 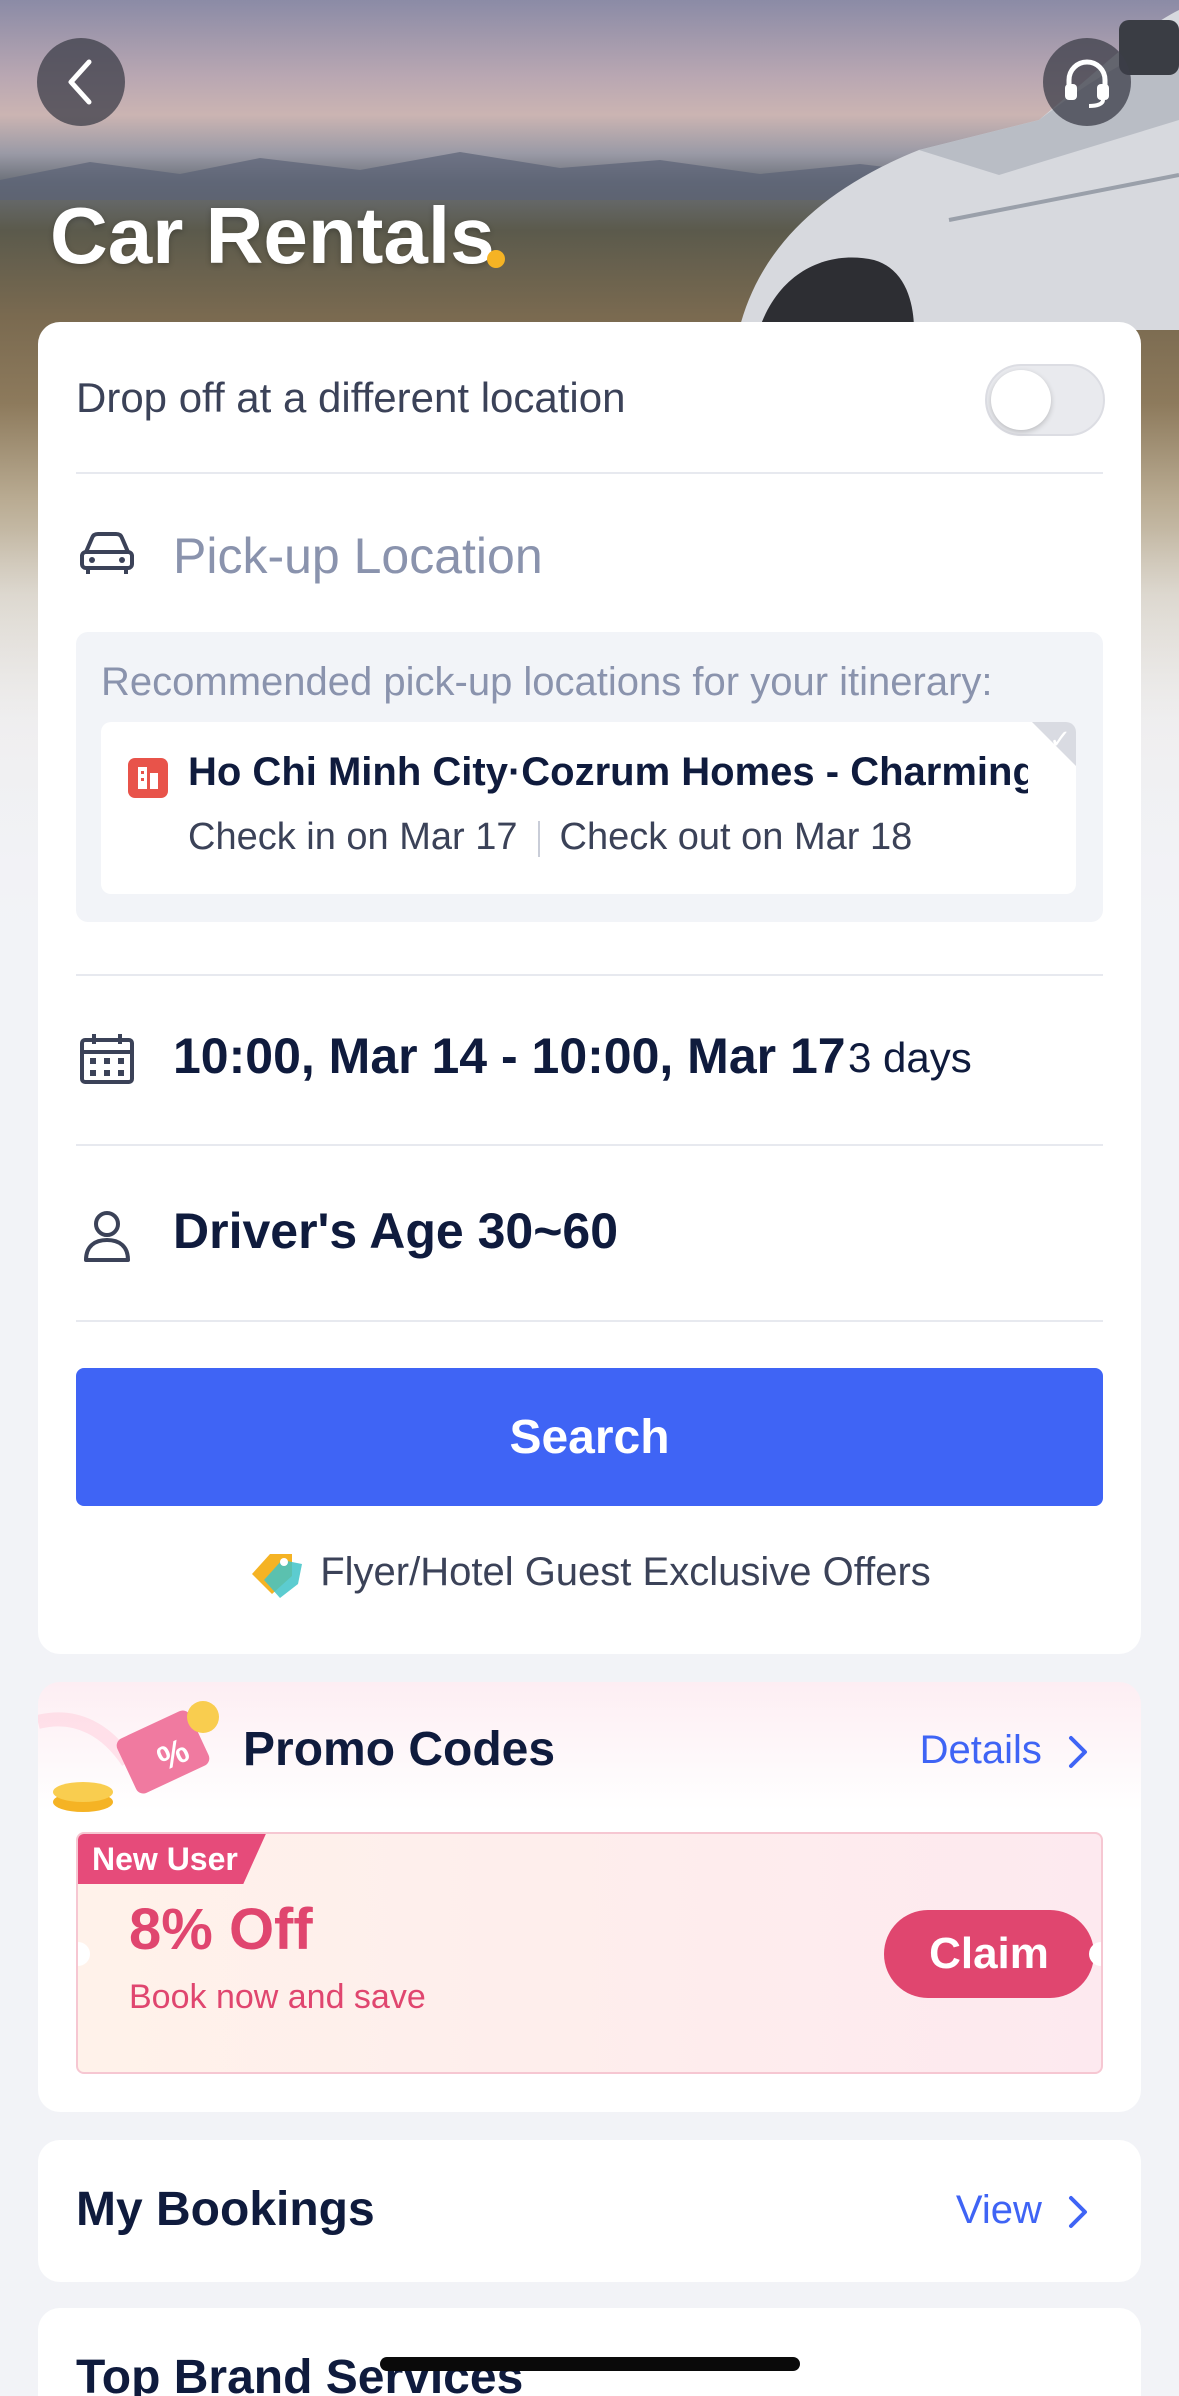 I want to click on new-user-badge: New User, so click(x=172, y=1859).